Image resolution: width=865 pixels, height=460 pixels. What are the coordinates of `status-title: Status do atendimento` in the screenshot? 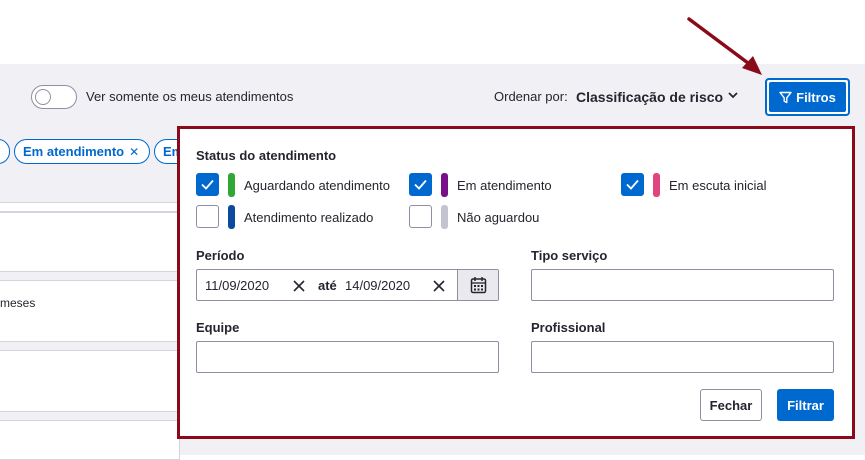 It's located at (266, 155).